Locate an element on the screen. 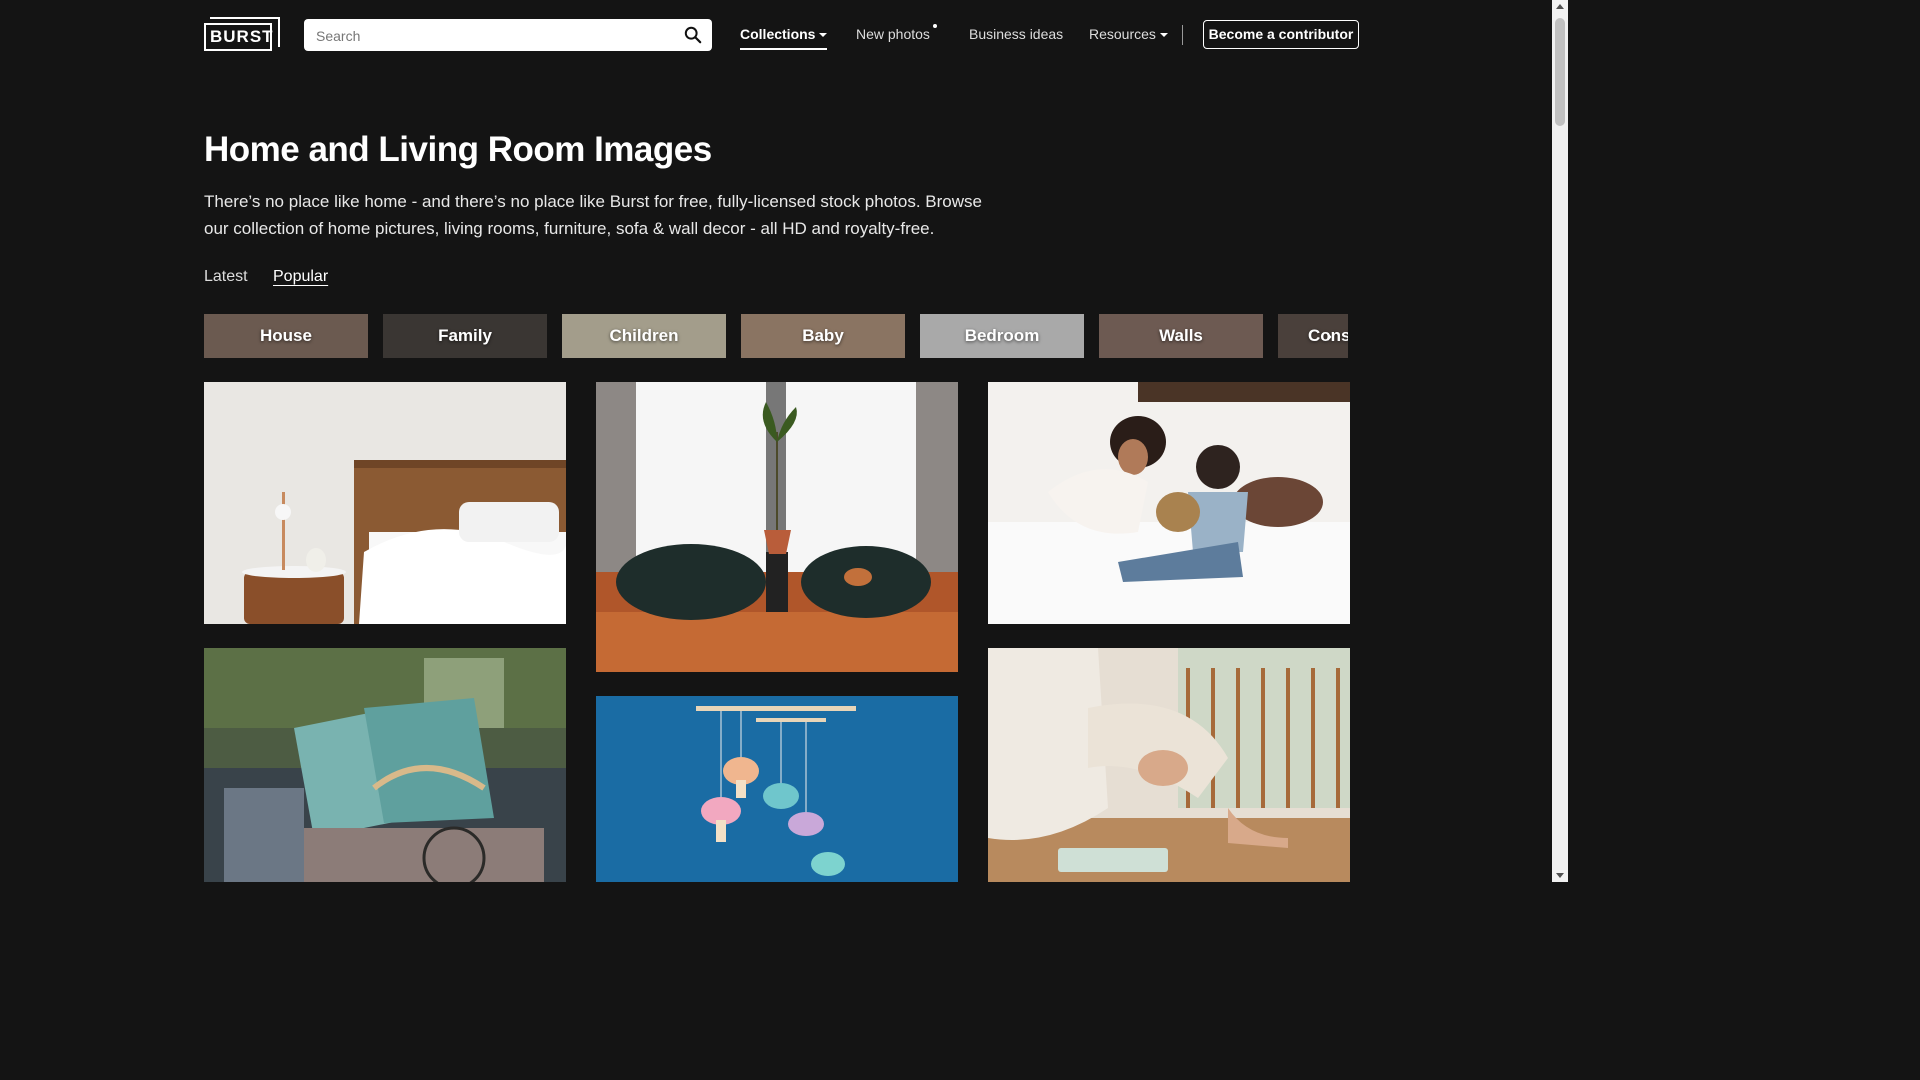 The image size is (1920, 1080). category-cons: Cons is located at coordinates (1313, 336).